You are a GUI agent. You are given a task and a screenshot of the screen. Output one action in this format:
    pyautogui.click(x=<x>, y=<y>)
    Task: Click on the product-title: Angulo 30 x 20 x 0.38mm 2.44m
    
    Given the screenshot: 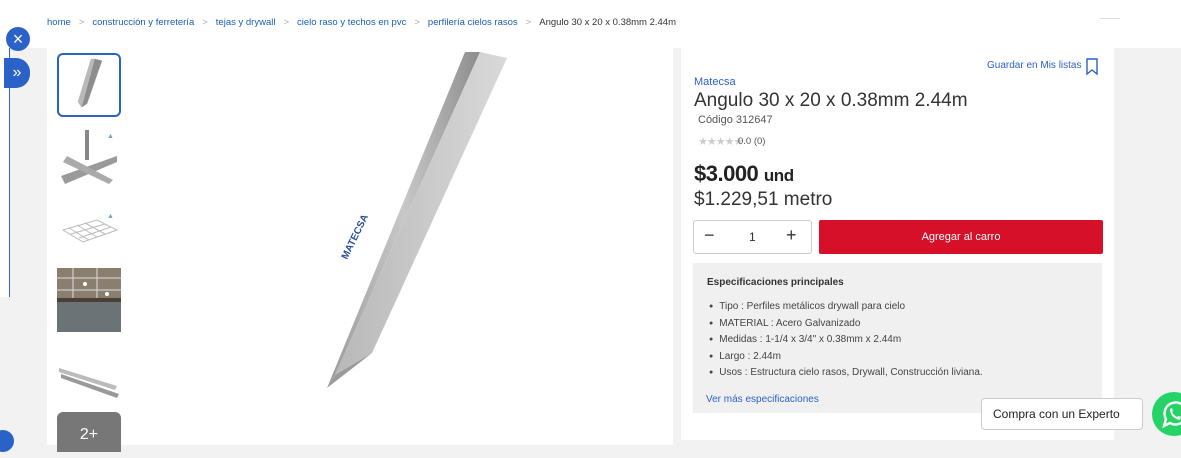 What is the action you would take?
    pyautogui.click(x=831, y=100)
    